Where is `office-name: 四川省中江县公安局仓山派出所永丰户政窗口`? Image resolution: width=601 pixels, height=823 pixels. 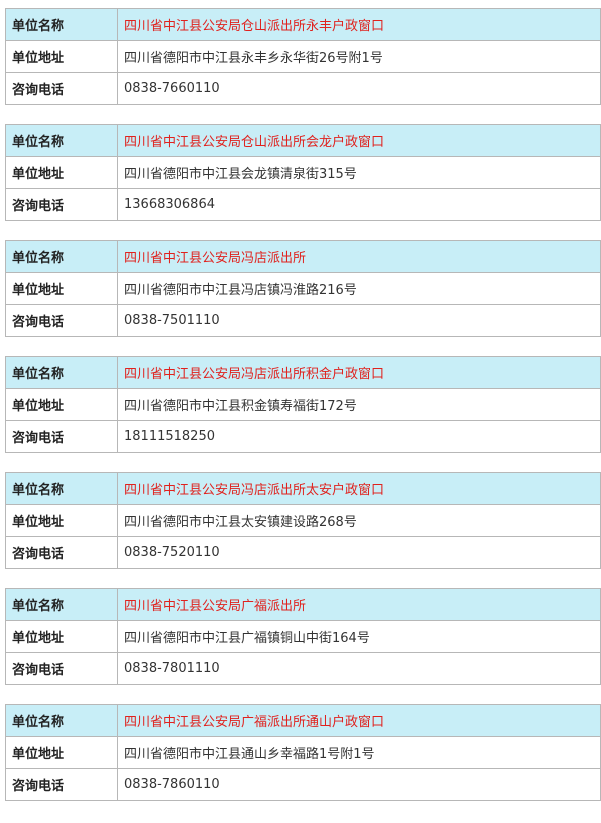
office-name: 四川省中江县公安局仓山派出所永丰户政窗口 is located at coordinates (359, 24).